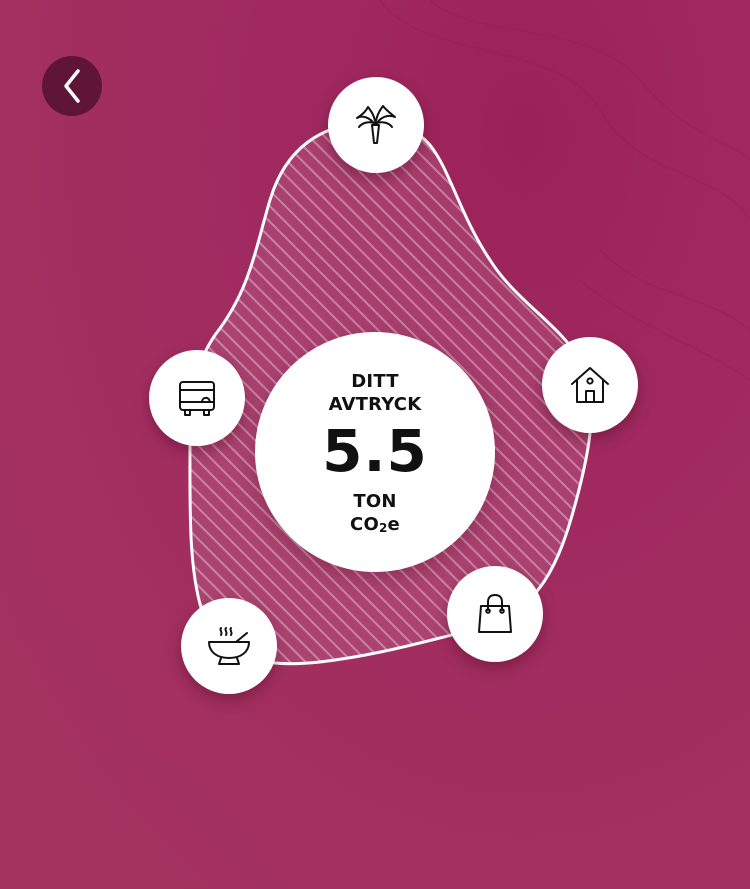 This screenshot has width=750, height=889. I want to click on category-housing-button, so click(590, 385).